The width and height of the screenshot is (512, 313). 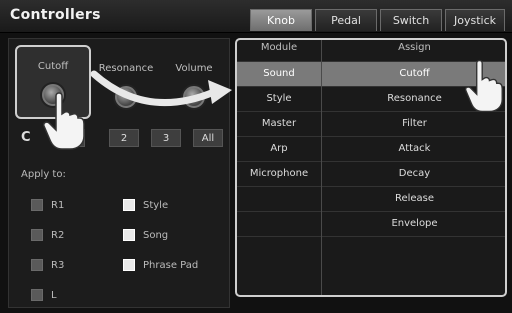 What do you see at coordinates (413, 199) in the screenshot?
I see `assign-item-release: Release` at bounding box center [413, 199].